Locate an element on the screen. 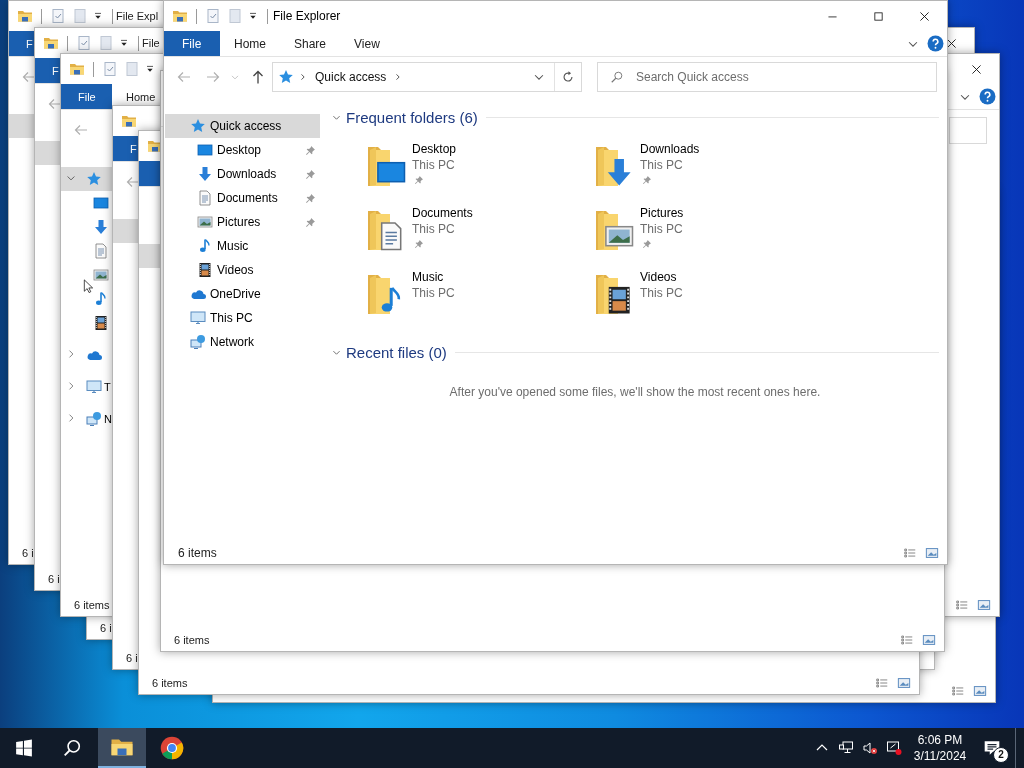 This screenshot has height=768, width=1024. search-field: Search Quick access is located at coordinates (767, 77).